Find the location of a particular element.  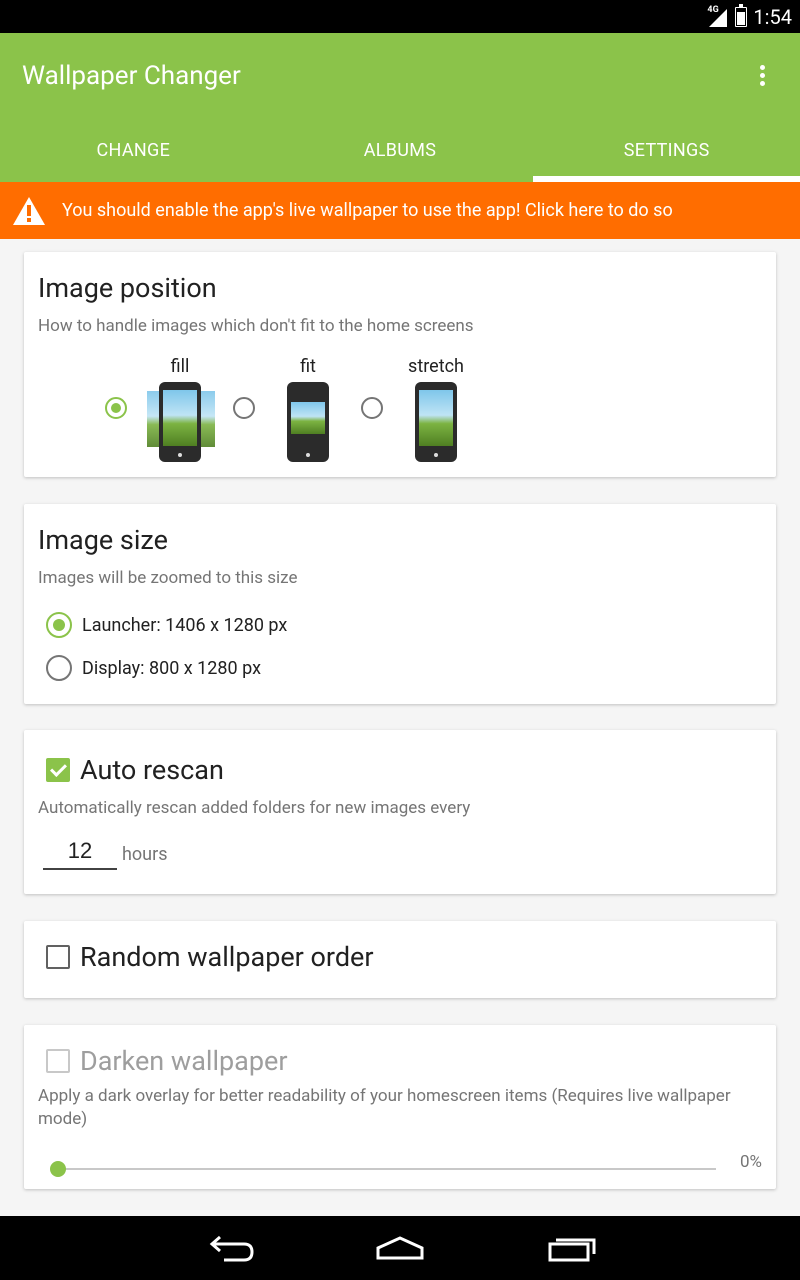

image-position-title: Image position is located at coordinates (127, 288).